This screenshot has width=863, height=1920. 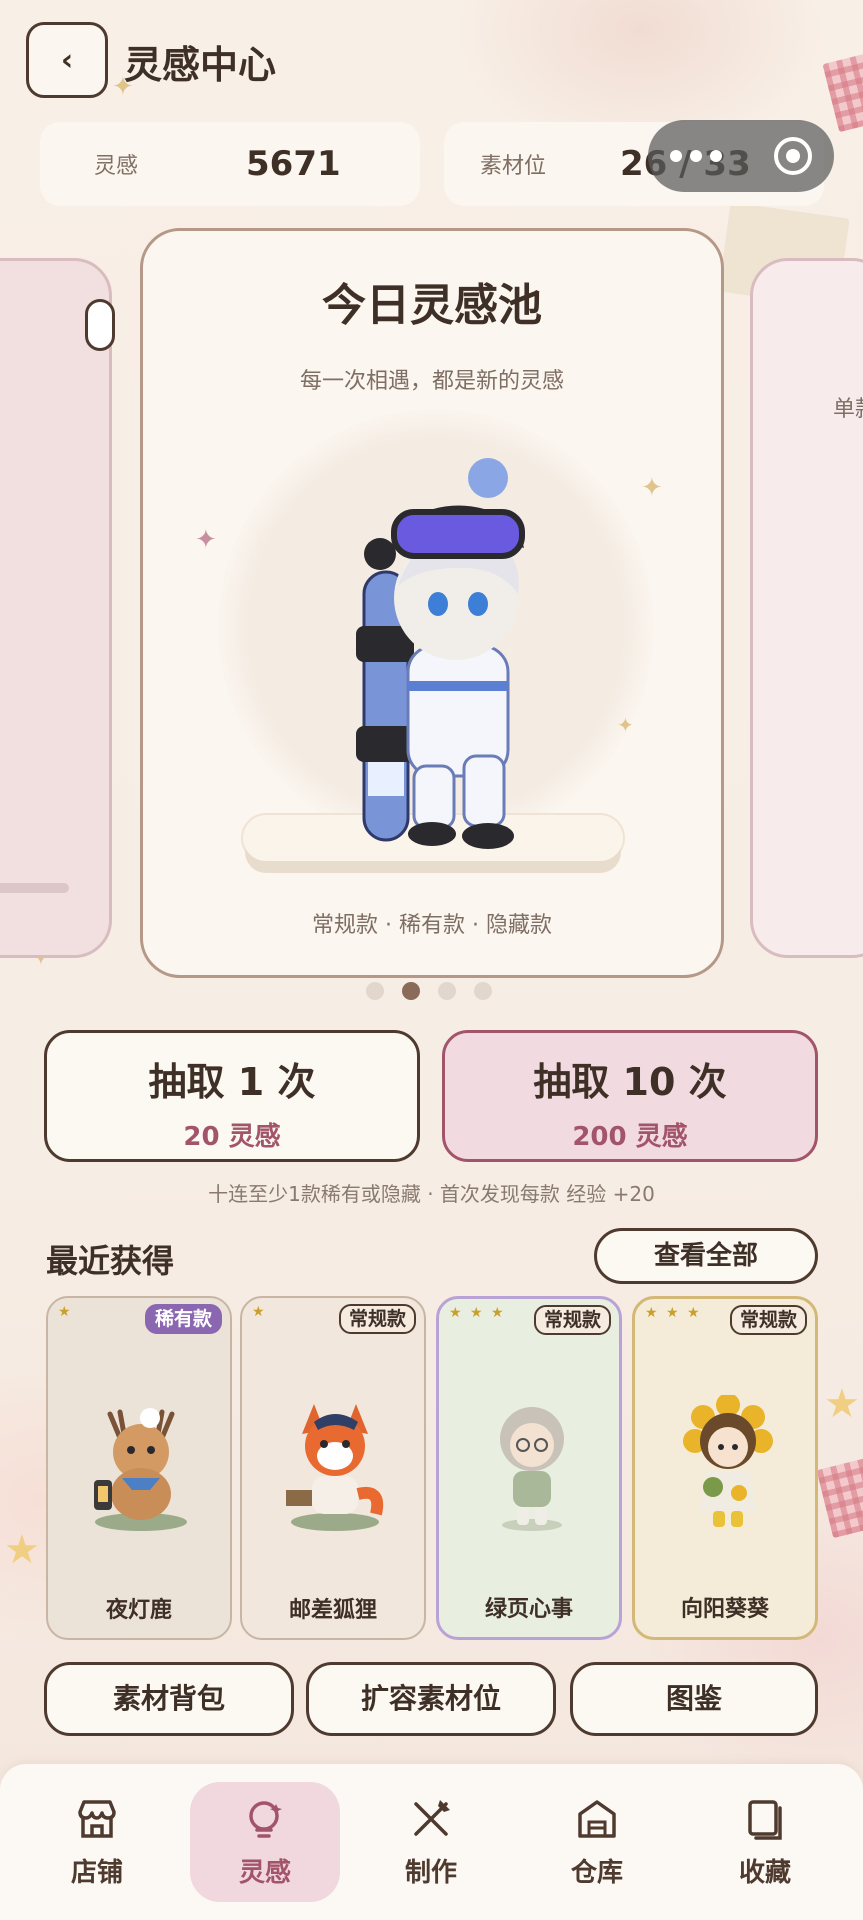 What do you see at coordinates (116, 166) in the screenshot?
I see `stat-label: 灵感` at bounding box center [116, 166].